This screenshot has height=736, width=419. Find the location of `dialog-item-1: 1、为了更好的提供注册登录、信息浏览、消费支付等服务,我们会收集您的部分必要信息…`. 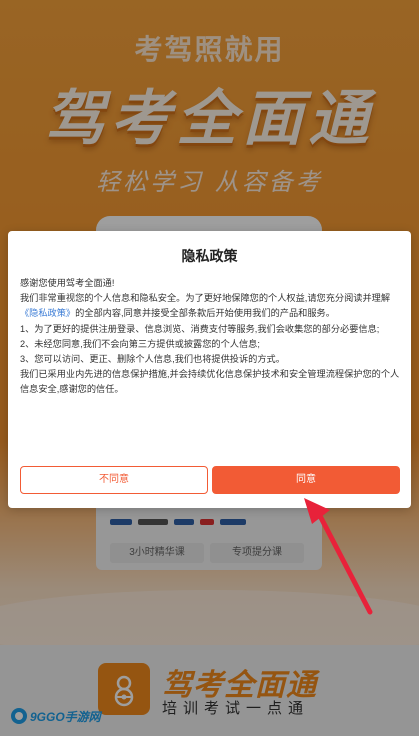

dialog-item-1: 1、为了更好的提供注册登录、信息浏览、消费支付等服务,我们会收集您的部分必要信息… is located at coordinates (200, 328).